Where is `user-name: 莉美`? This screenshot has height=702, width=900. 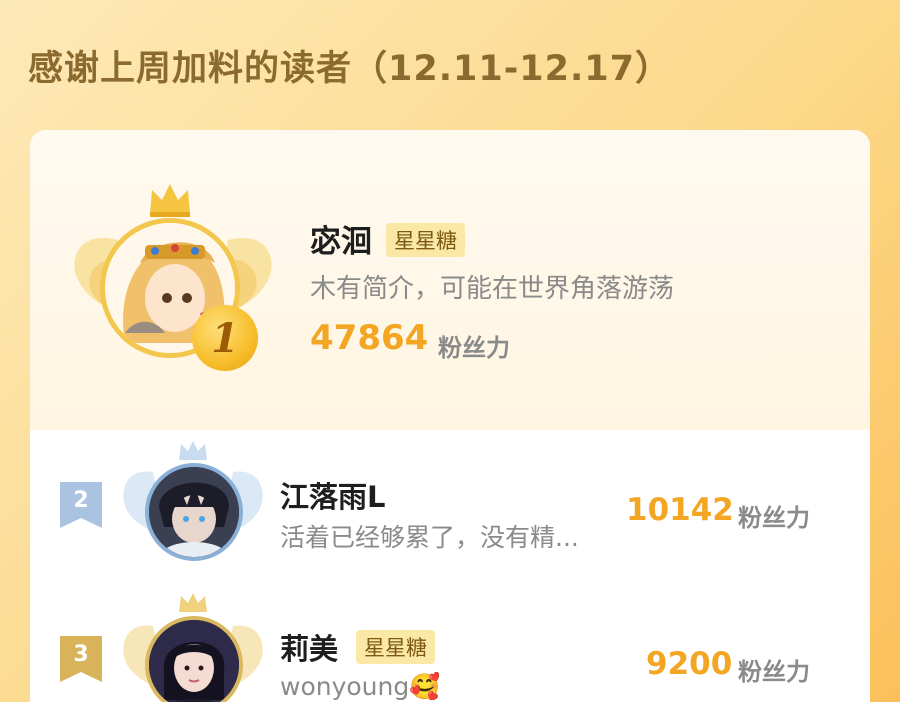
user-name: 莉美 is located at coordinates (309, 647).